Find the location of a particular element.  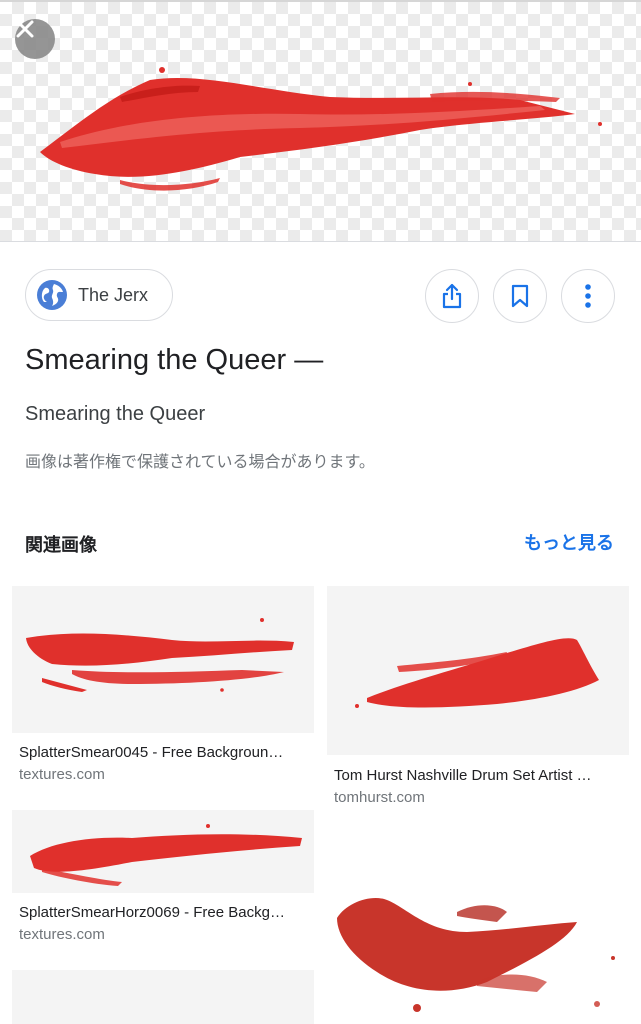

close-button is located at coordinates (35, 39).